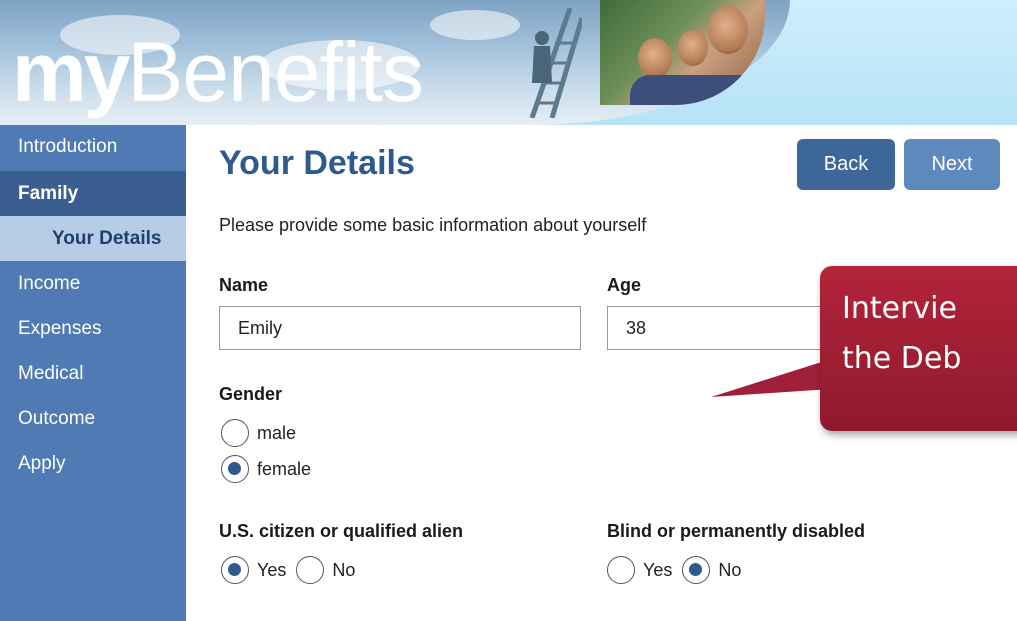 The width and height of the screenshot is (1017, 621). Describe the element at coordinates (235, 570) in the screenshot. I see `citizen-yes-radio` at that location.